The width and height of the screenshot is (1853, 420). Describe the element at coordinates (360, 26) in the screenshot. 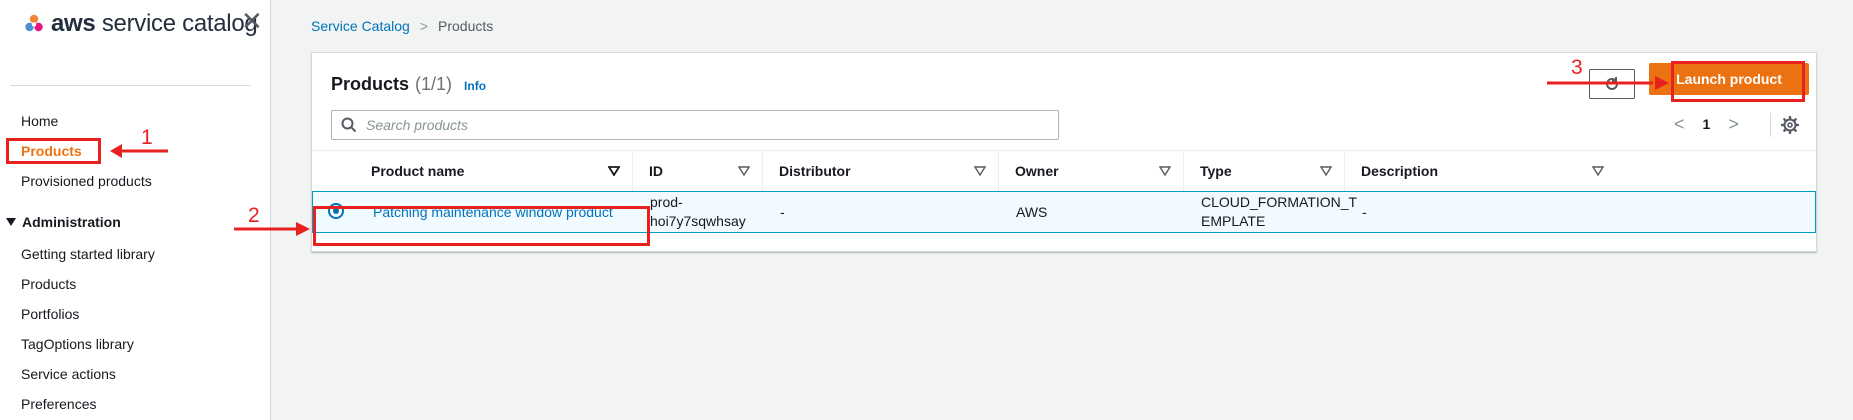

I see `breadcrumb-service-catalog: Service Catalog` at that location.